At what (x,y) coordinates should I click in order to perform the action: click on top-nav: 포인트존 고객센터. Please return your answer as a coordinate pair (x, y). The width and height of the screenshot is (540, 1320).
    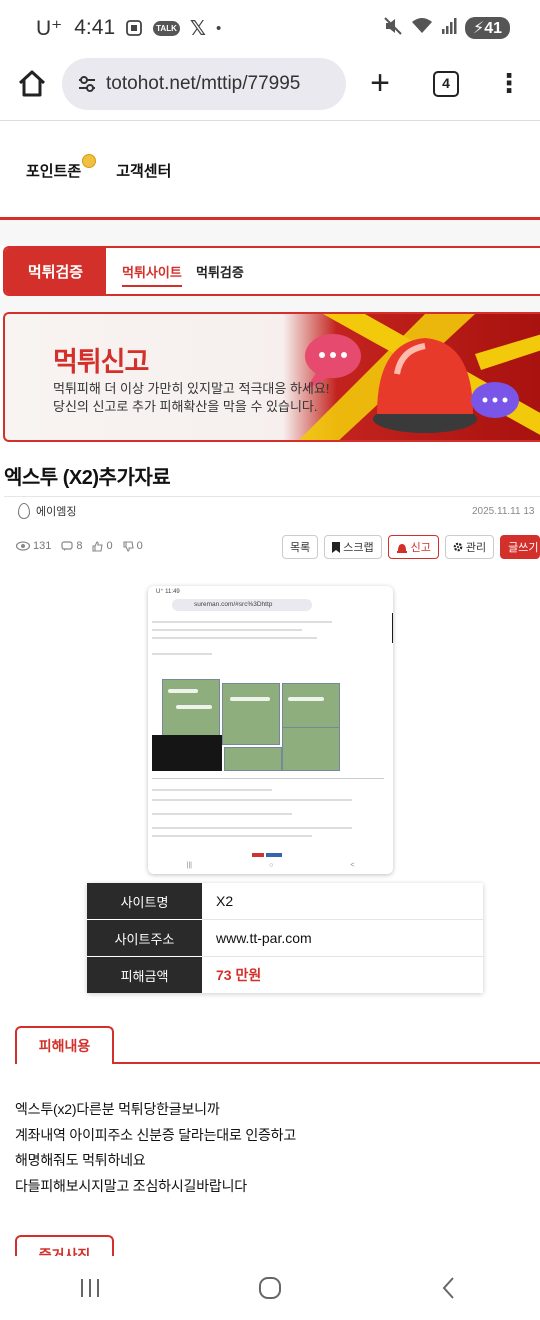
    Looking at the image, I should click on (98, 167).